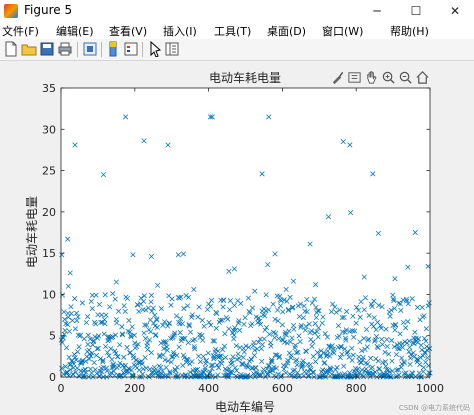 The width and height of the screenshot is (474, 415). I want to click on zoom-in-icon, so click(388, 77).